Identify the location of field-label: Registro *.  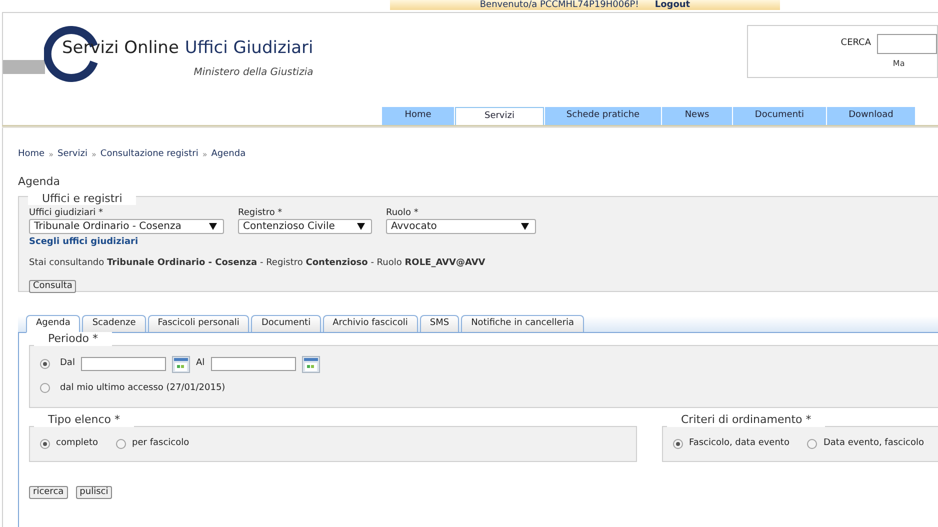
(261, 213).